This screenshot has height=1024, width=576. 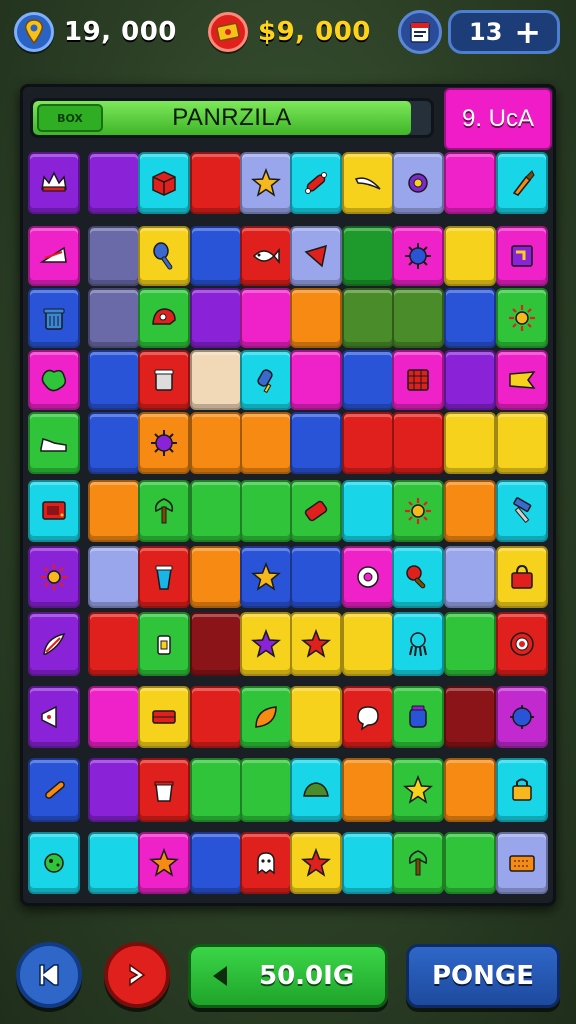 What do you see at coordinates (483, 976) in the screenshot?
I see `power-button: PONGE` at bounding box center [483, 976].